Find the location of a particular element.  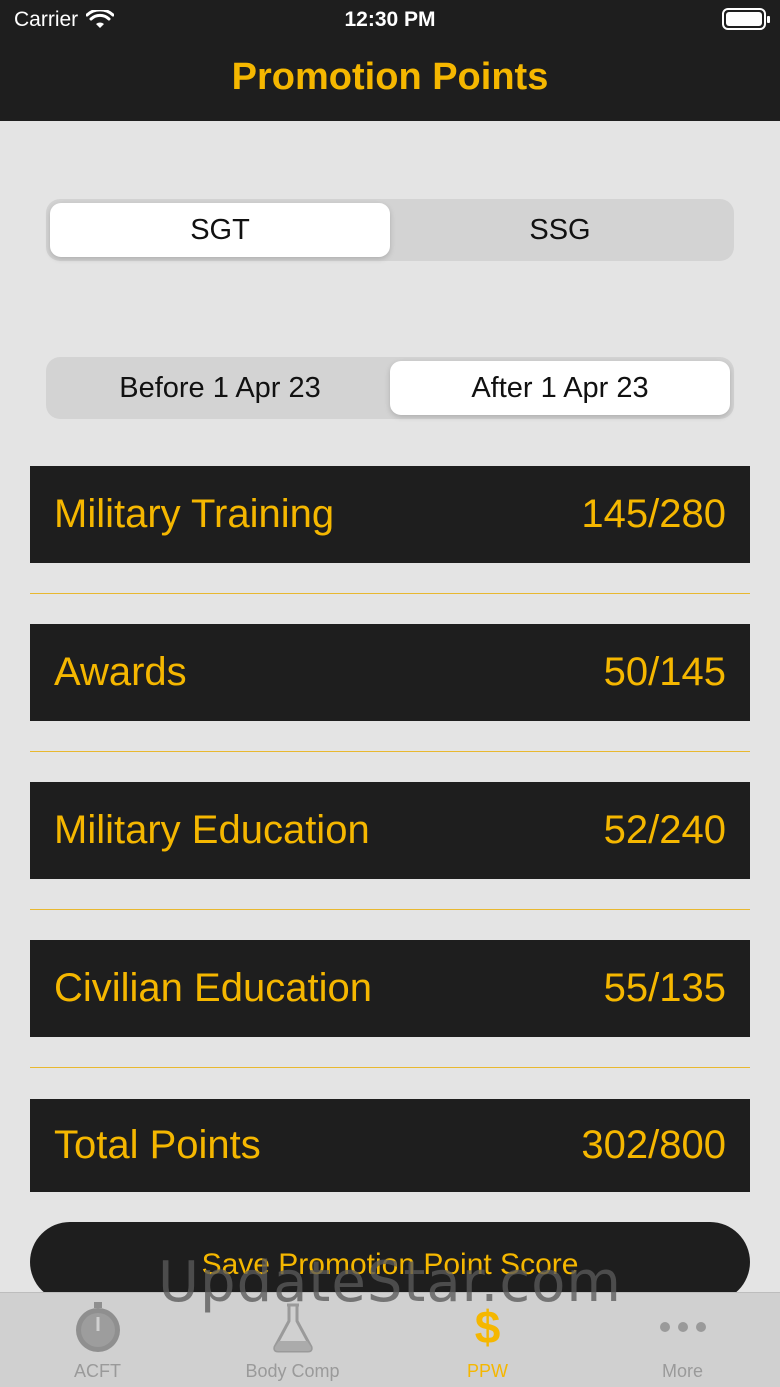

segment-before-1-apr-23: Before 1 Apr 23 is located at coordinates (220, 388).